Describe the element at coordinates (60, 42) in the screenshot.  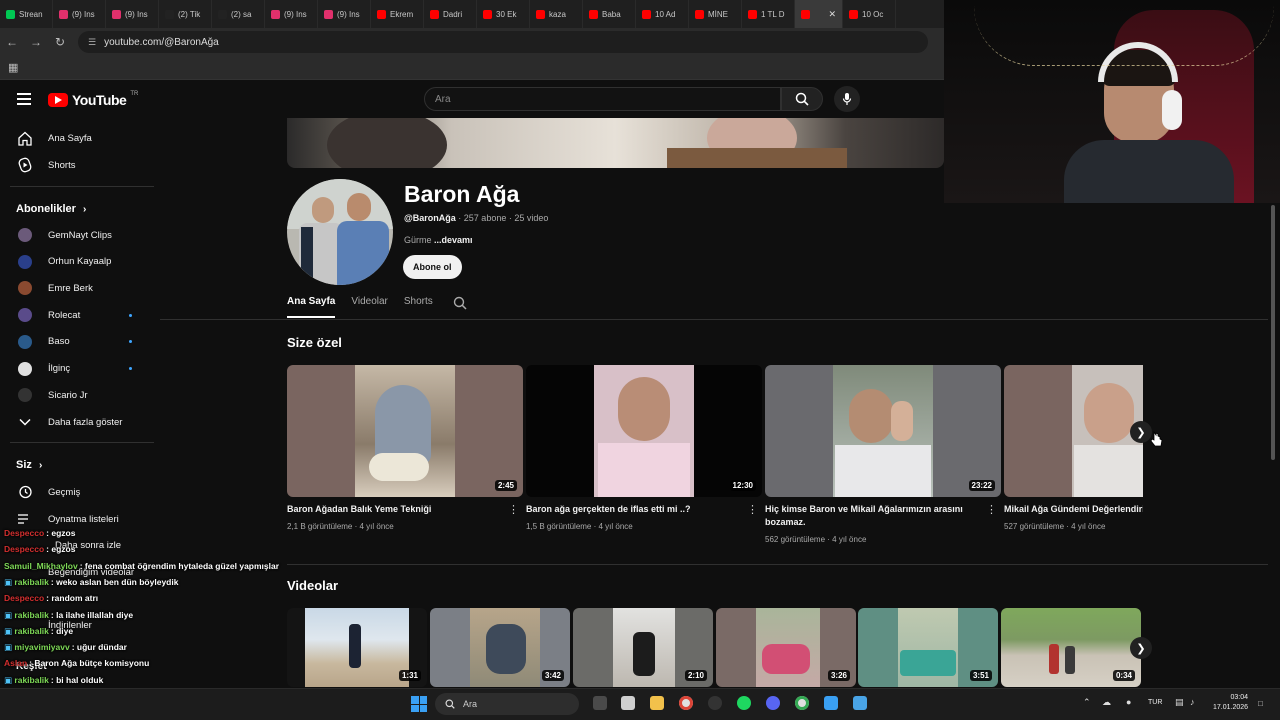
I see `reload-icon: ↻` at that location.